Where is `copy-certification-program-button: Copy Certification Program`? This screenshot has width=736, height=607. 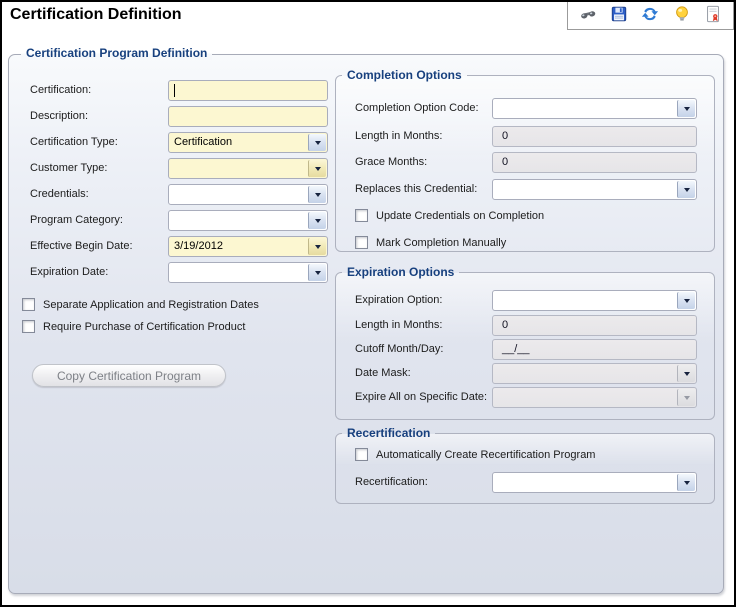 copy-certification-program-button: Copy Certification Program is located at coordinates (129, 375).